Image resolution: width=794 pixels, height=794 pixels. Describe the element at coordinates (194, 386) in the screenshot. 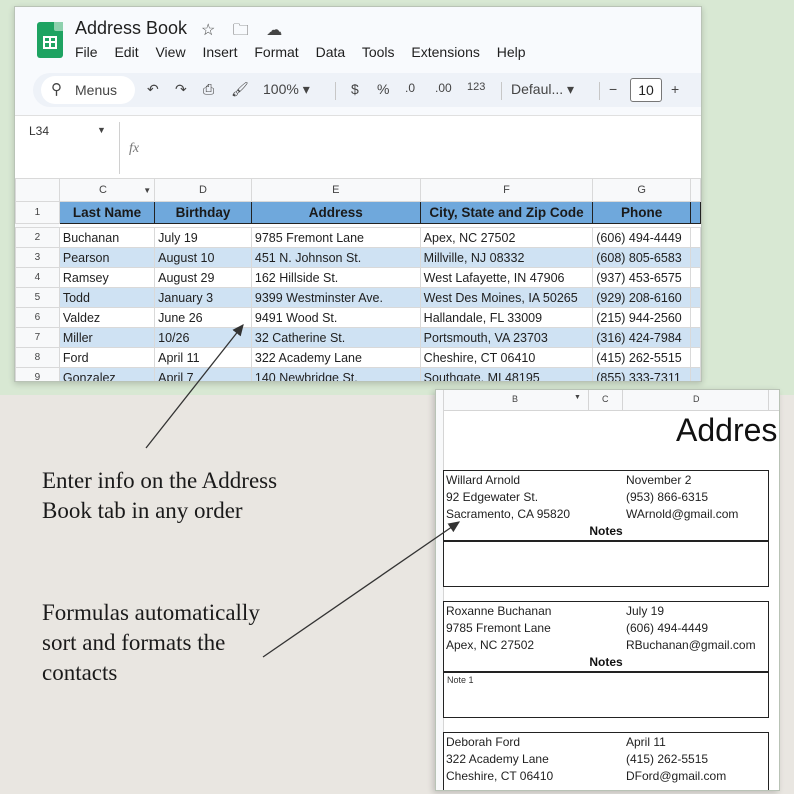

I see `arrow-to-sheet` at that location.